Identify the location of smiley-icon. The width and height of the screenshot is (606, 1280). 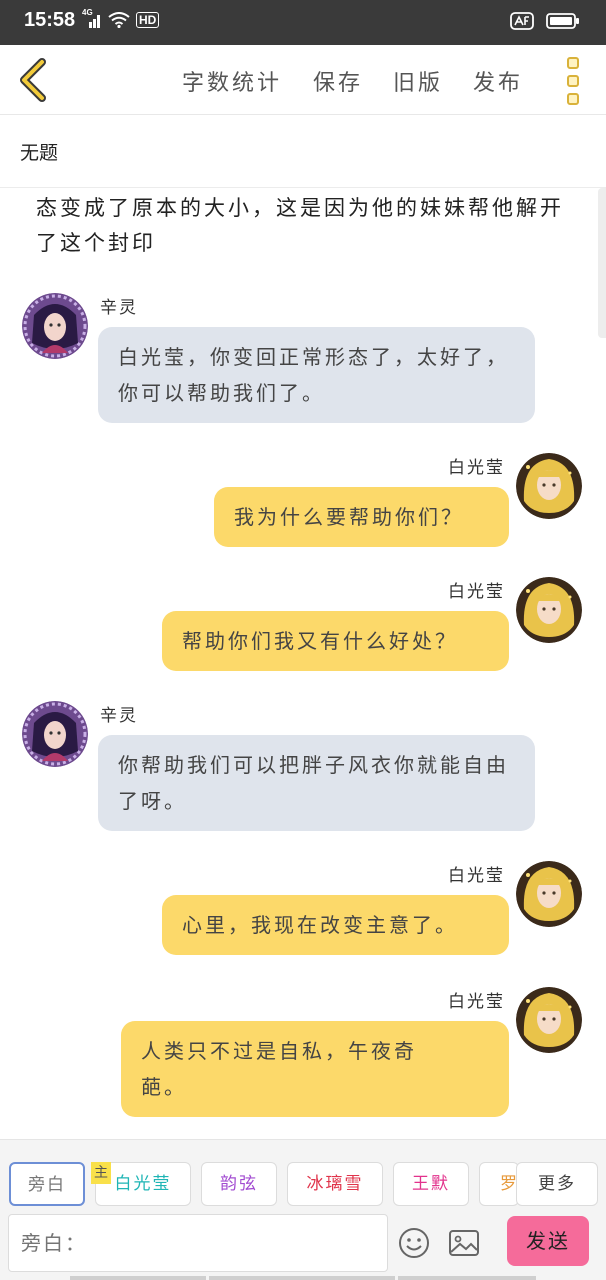
(414, 1243).